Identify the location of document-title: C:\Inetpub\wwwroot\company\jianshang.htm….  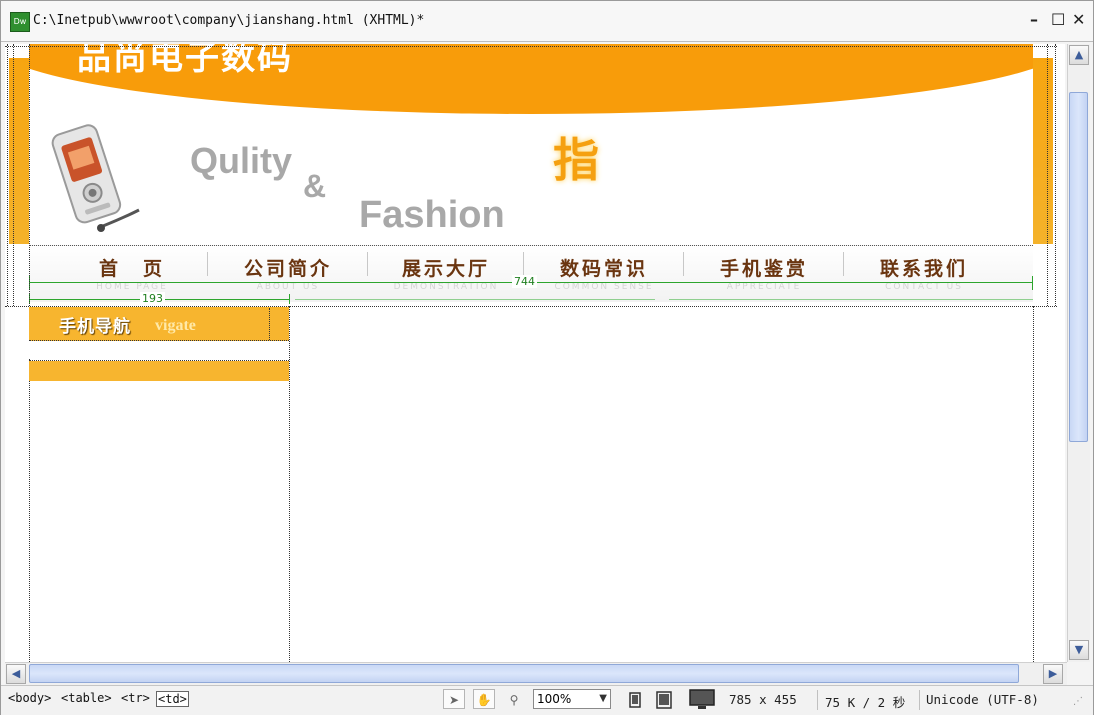
(229, 20).